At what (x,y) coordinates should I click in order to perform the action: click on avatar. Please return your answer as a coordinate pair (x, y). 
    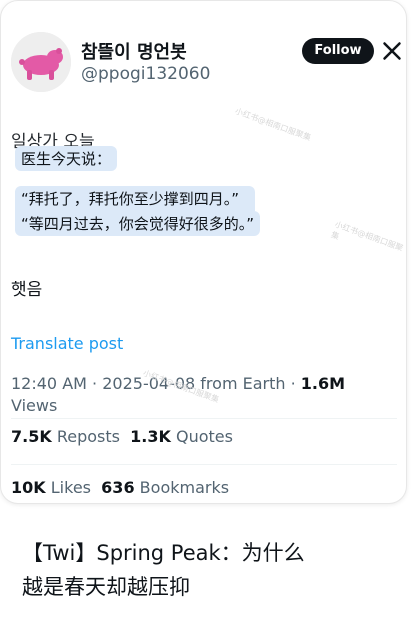
    Looking at the image, I should click on (41, 62).